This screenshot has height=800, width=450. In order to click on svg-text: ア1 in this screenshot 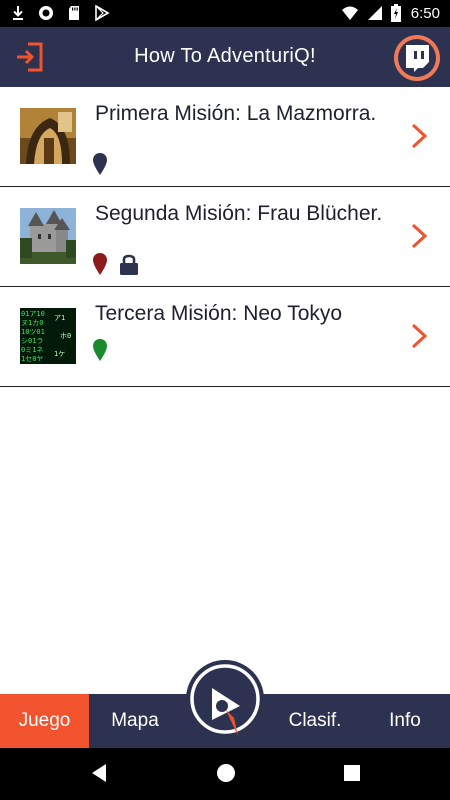, I will do `click(59, 318)`.